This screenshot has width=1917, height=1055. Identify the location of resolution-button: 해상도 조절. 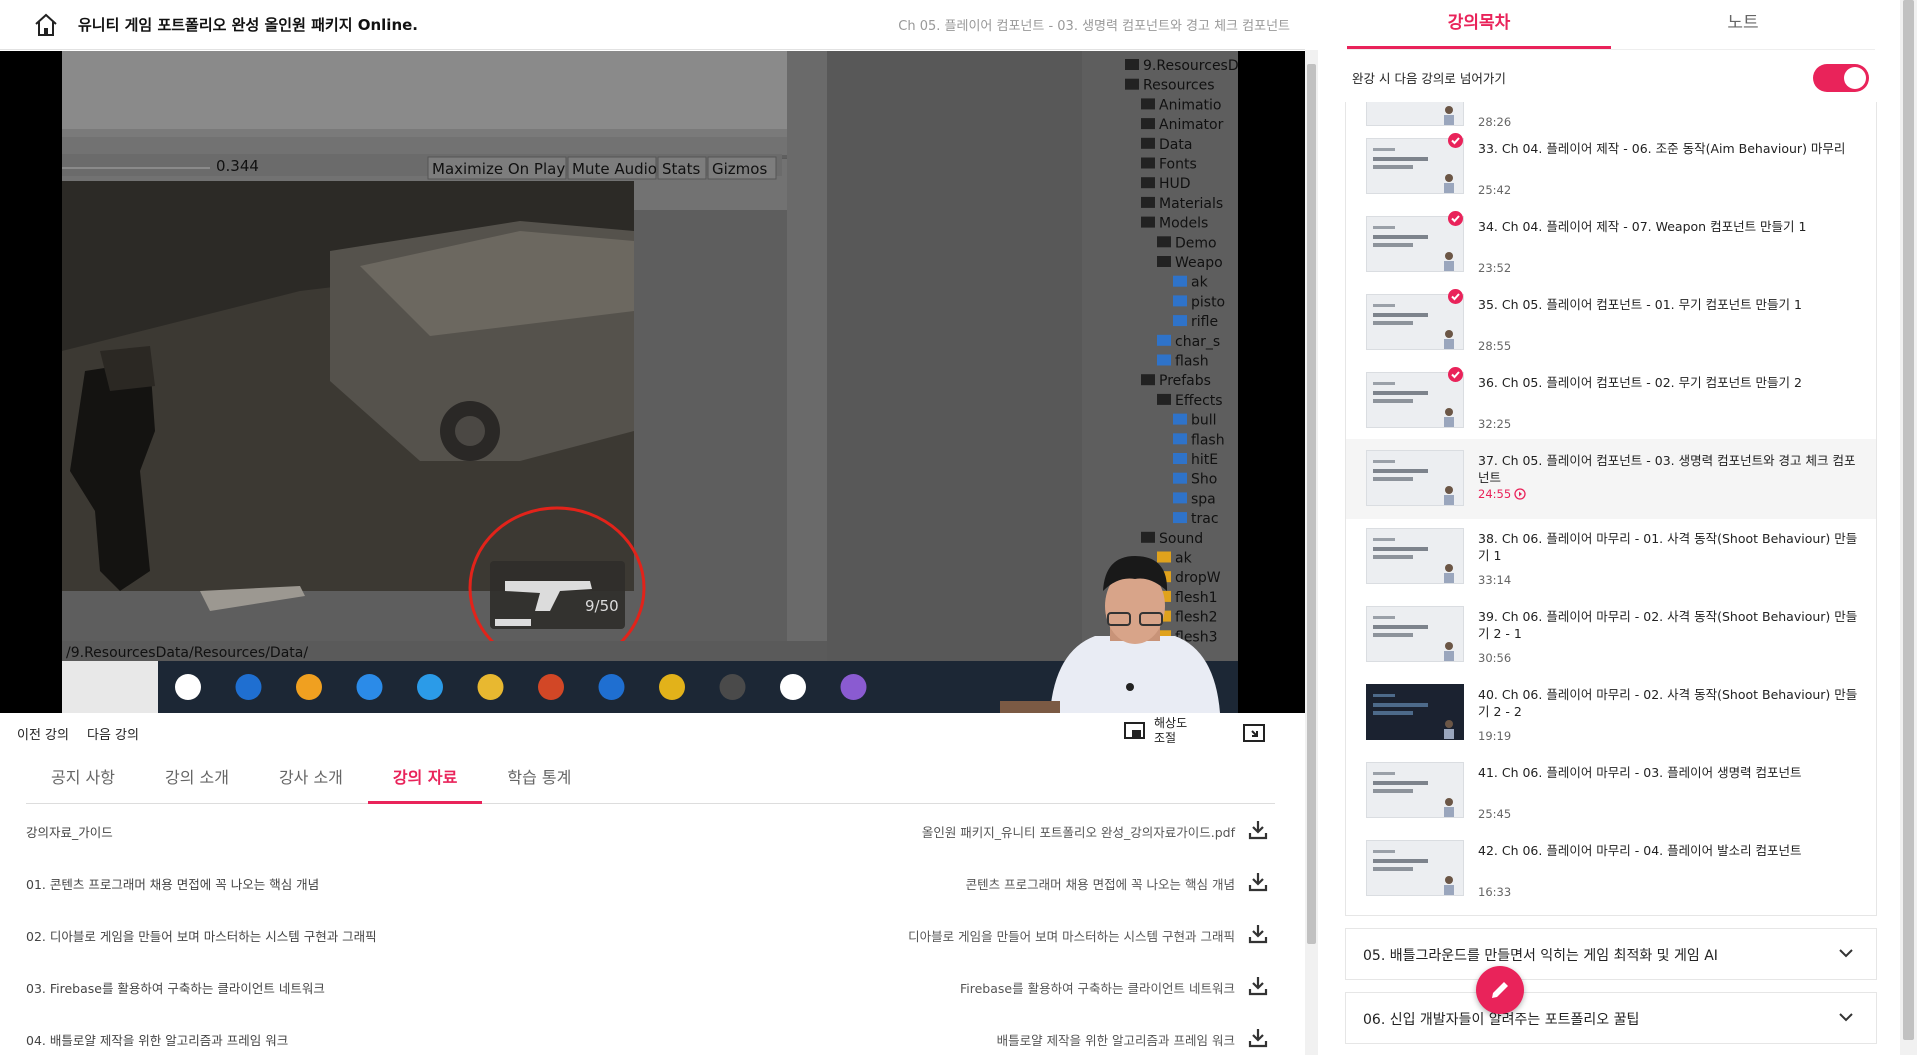
(1159, 731).